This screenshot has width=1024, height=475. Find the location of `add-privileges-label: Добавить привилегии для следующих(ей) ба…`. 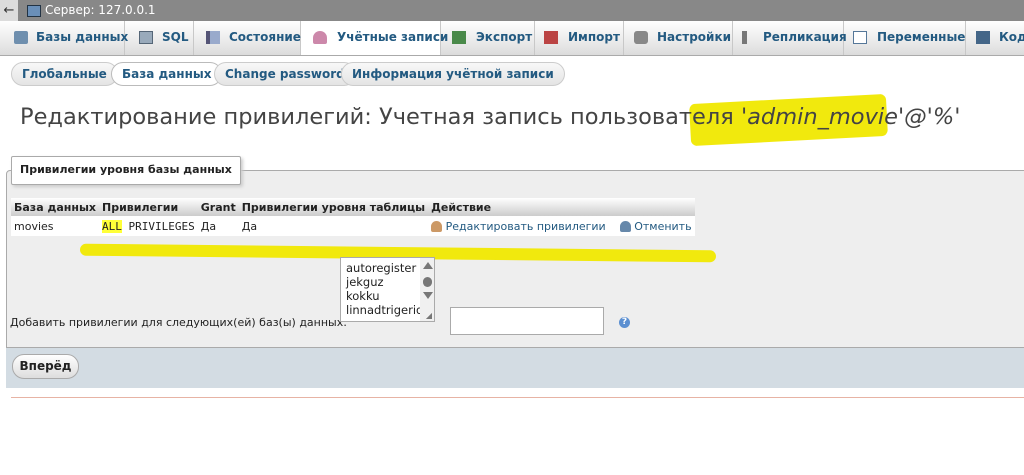

add-privileges-label: Добавить привилегии для следующих(ей) ба… is located at coordinates (178, 322).